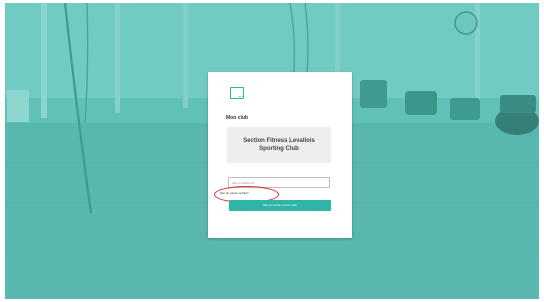 This screenshot has width=544, height=302. Describe the element at coordinates (234, 193) in the screenshot. I see `forgot-password-link: Mot de passe oublié?` at that location.